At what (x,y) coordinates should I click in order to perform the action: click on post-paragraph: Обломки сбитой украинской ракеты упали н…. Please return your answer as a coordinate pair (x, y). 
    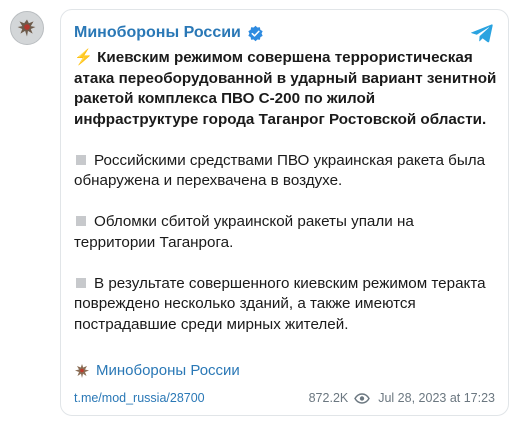
    Looking at the image, I should click on (286, 232).